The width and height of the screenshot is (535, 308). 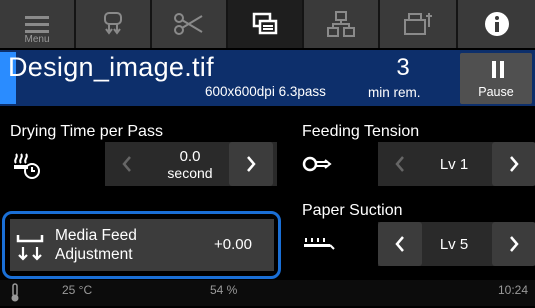 I want to click on printer-settings-icon, so click(x=418, y=24).